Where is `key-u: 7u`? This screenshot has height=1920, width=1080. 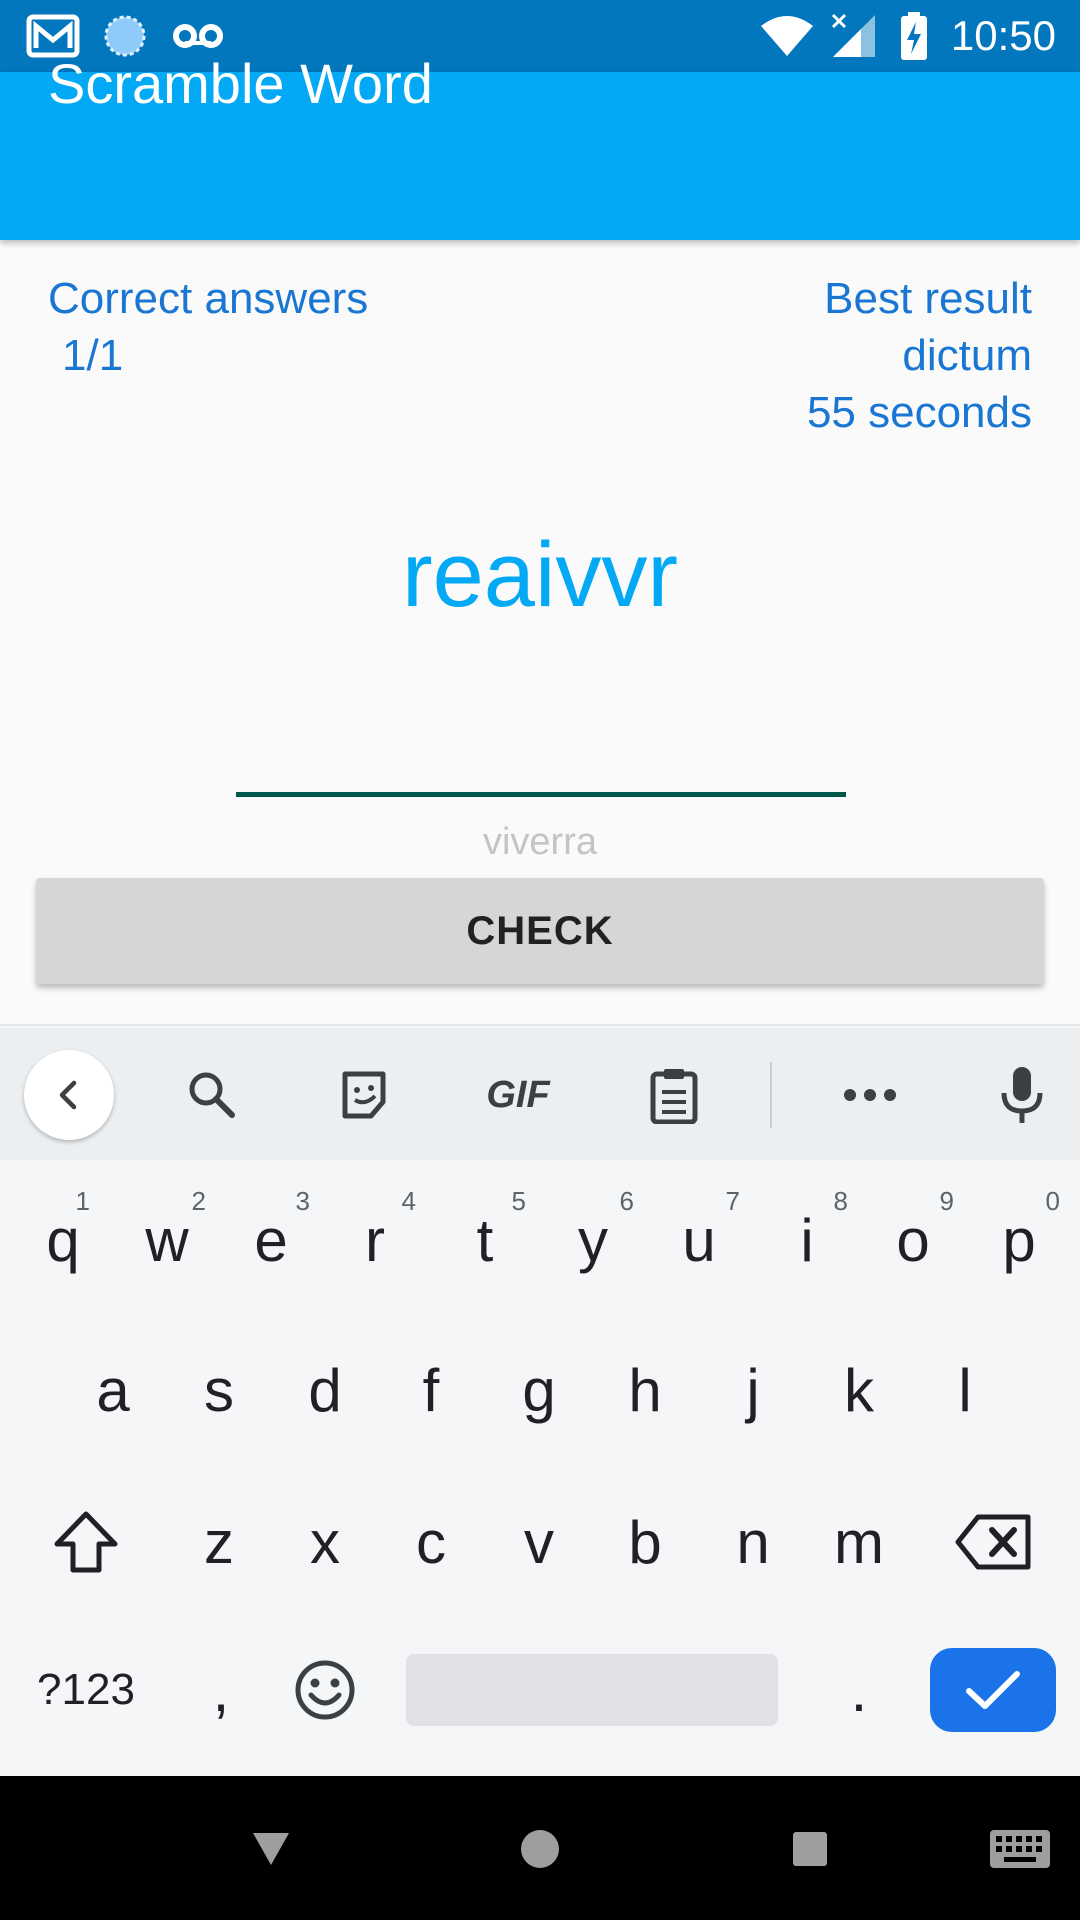 key-u: 7u is located at coordinates (699, 1240).